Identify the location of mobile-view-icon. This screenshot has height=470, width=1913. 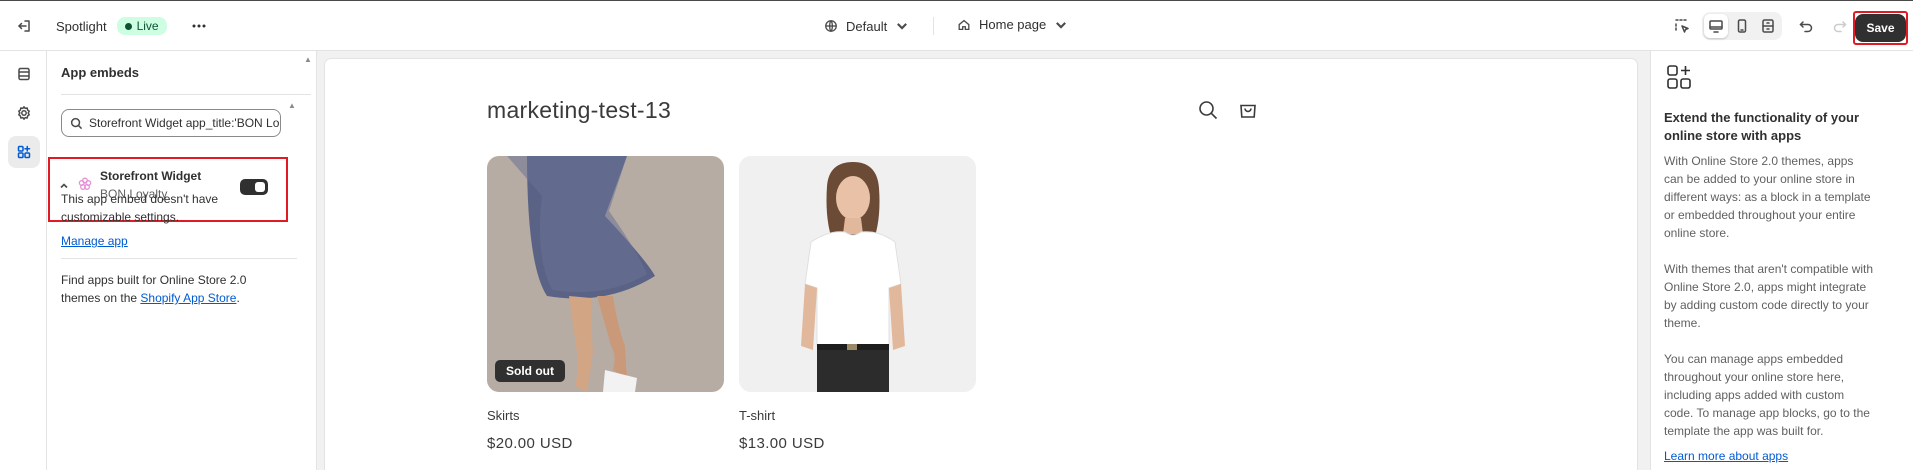
(1742, 26).